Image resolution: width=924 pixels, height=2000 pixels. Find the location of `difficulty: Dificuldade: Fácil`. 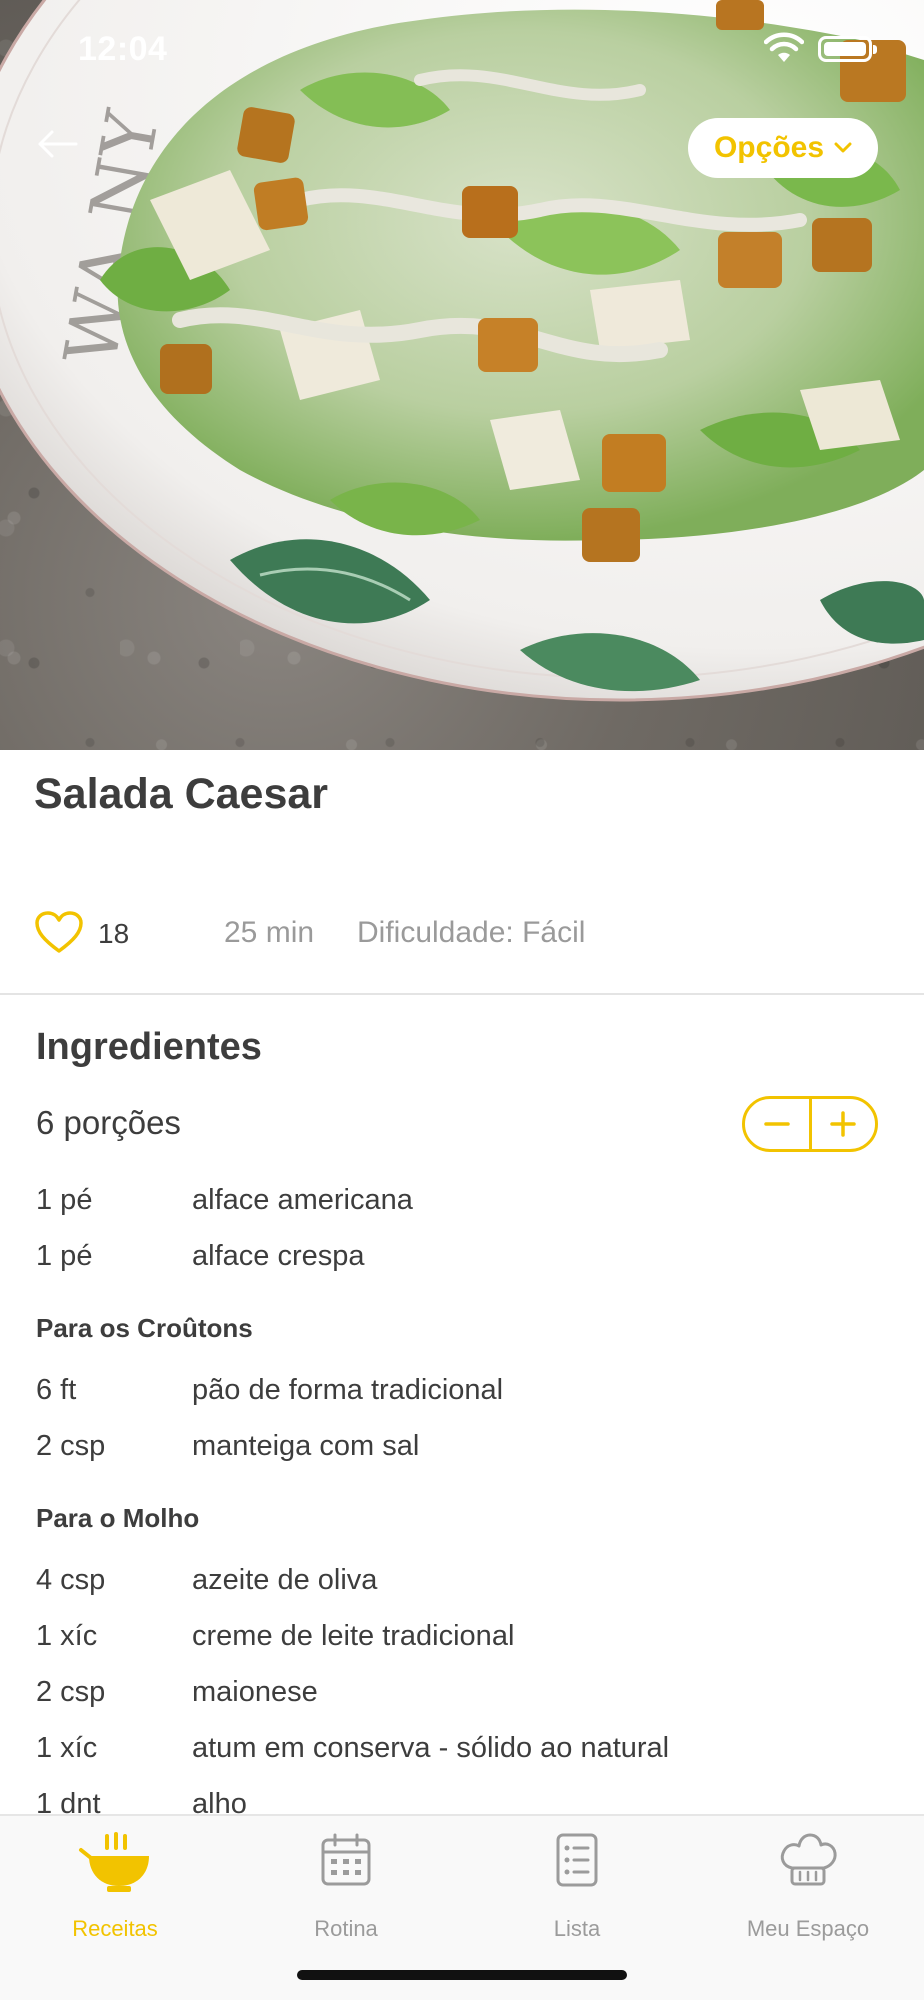

difficulty: Dificuldade: Fácil is located at coordinates (471, 932).